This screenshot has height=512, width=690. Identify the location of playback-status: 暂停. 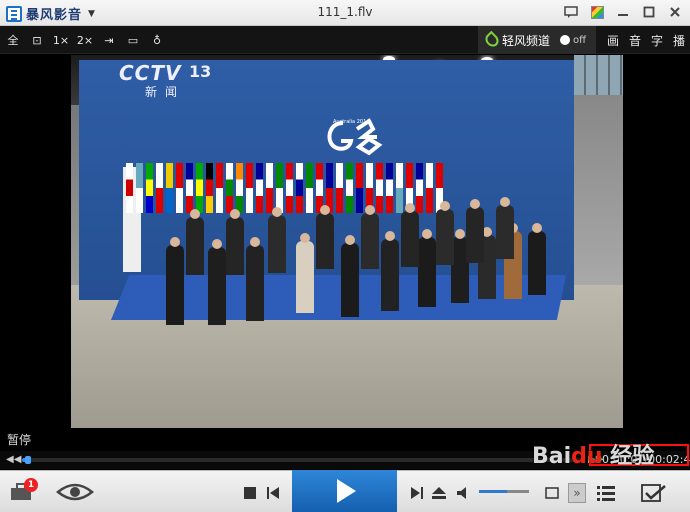
(19, 440).